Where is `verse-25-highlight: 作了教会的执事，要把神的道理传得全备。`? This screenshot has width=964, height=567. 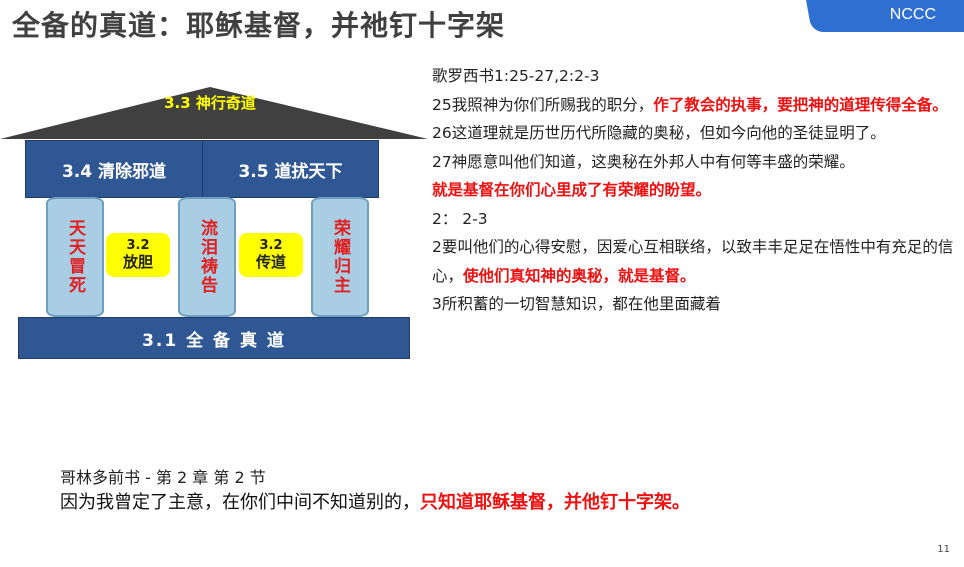
verse-25-highlight: 作了教会的执事，要把神的道理传得全备。 is located at coordinates (800, 104).